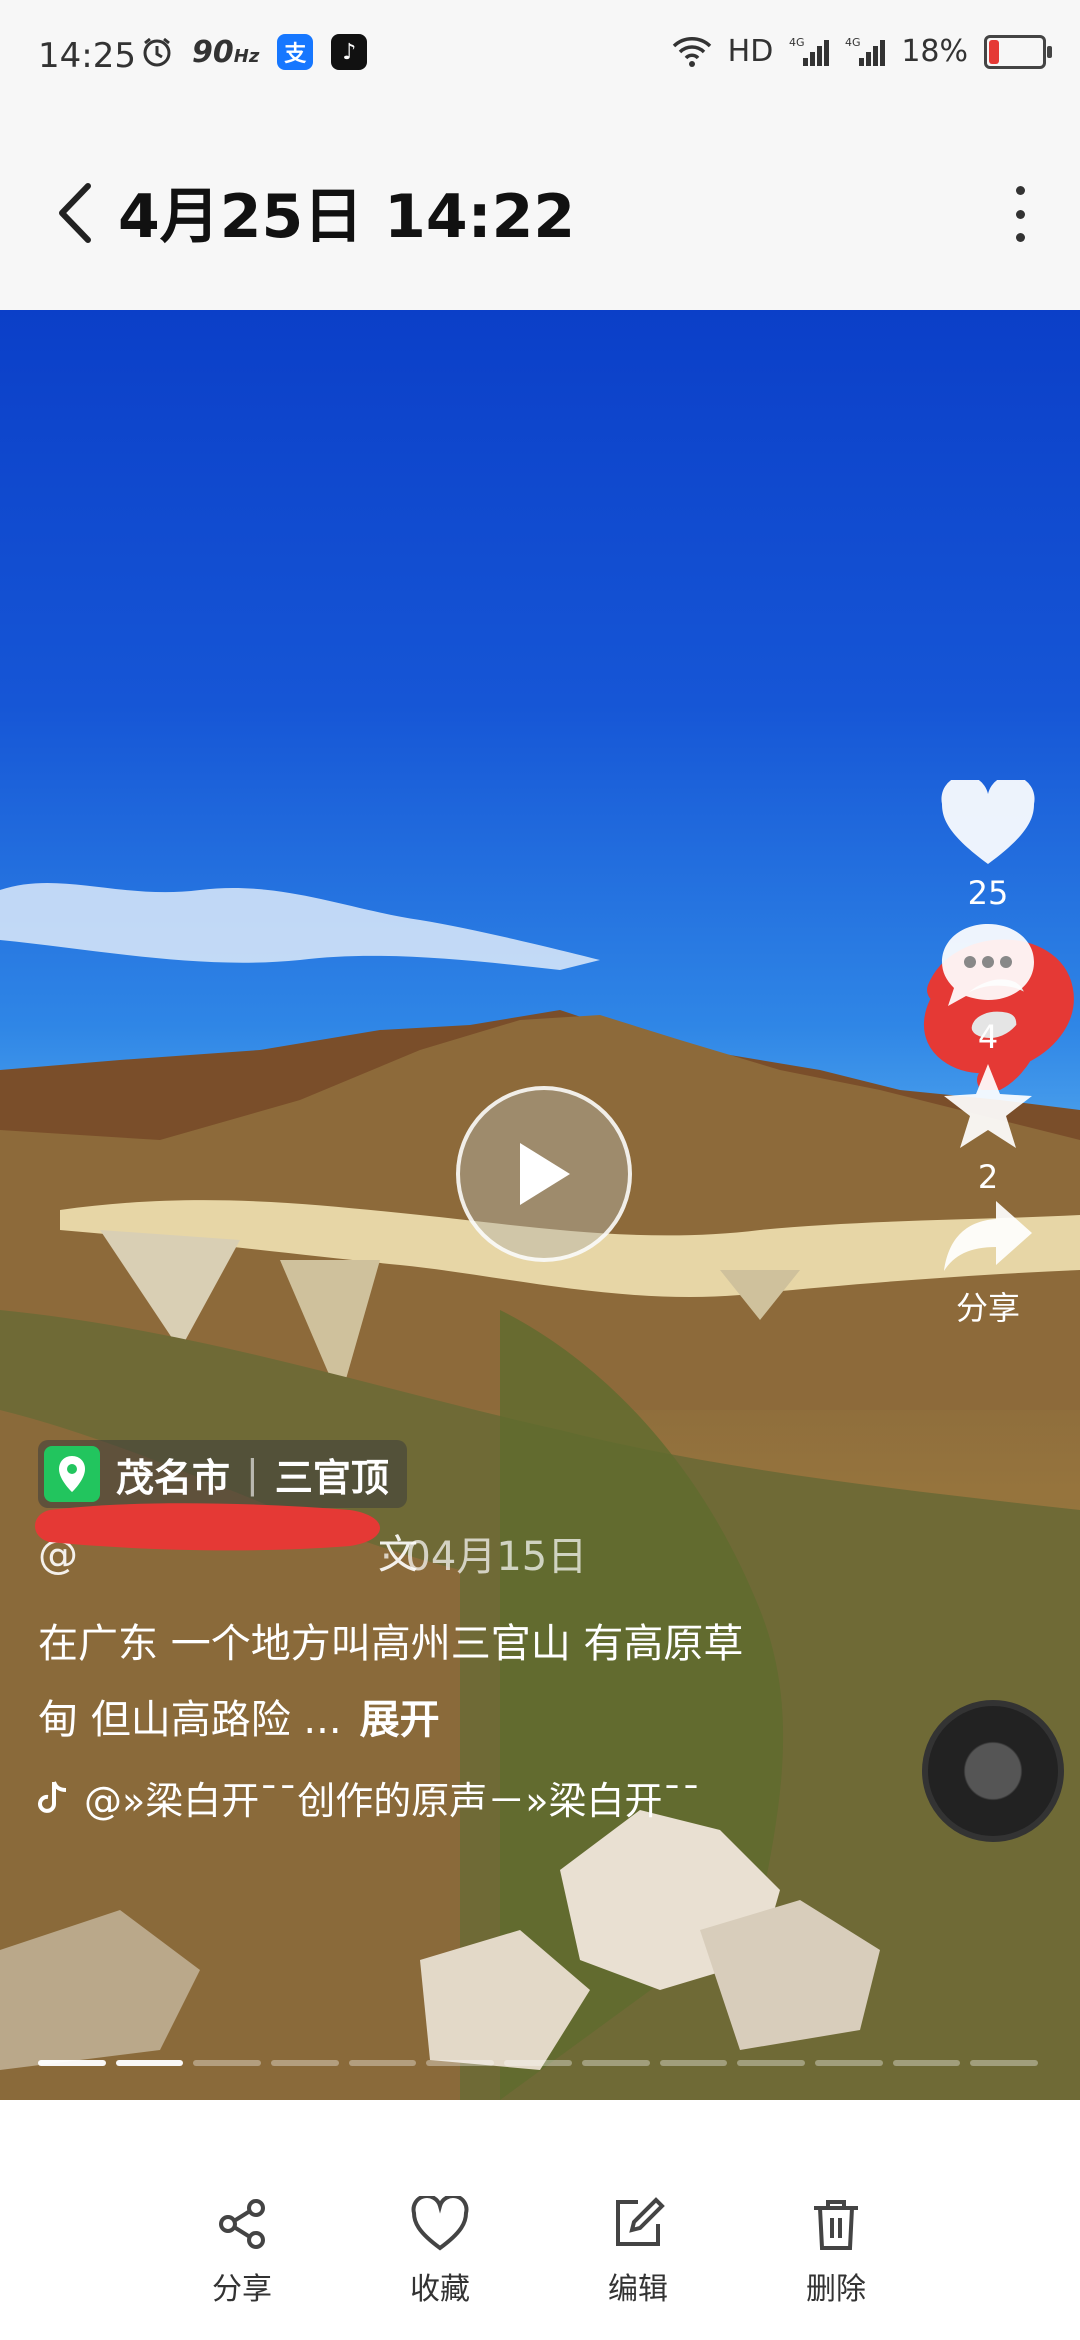  I want to click on battery-percent: 18%, so click(934, 51).